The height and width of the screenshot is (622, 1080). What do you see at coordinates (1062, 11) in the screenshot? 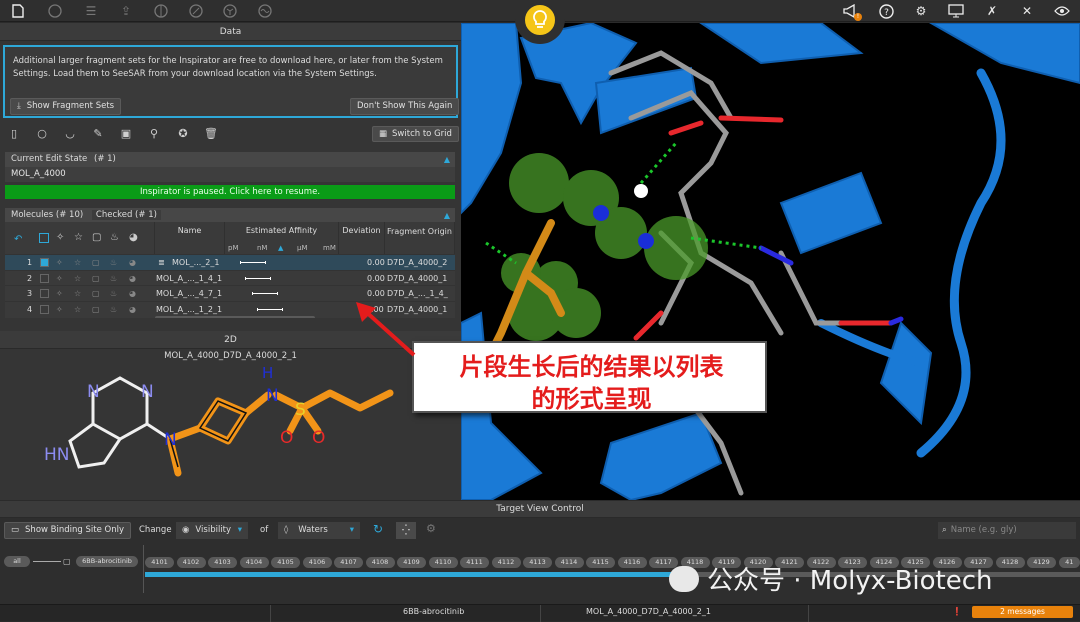
I see `eye-icon` at bounding box center [1062, 11].